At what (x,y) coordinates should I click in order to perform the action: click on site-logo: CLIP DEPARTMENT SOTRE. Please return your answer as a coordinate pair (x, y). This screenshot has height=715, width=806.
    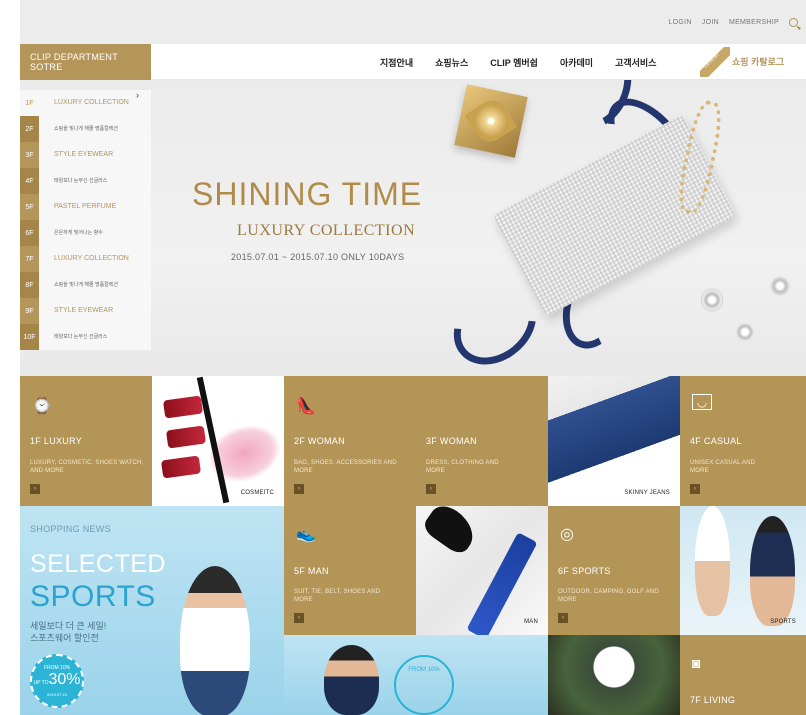
    Looking at the image, I should click on (85, 62).